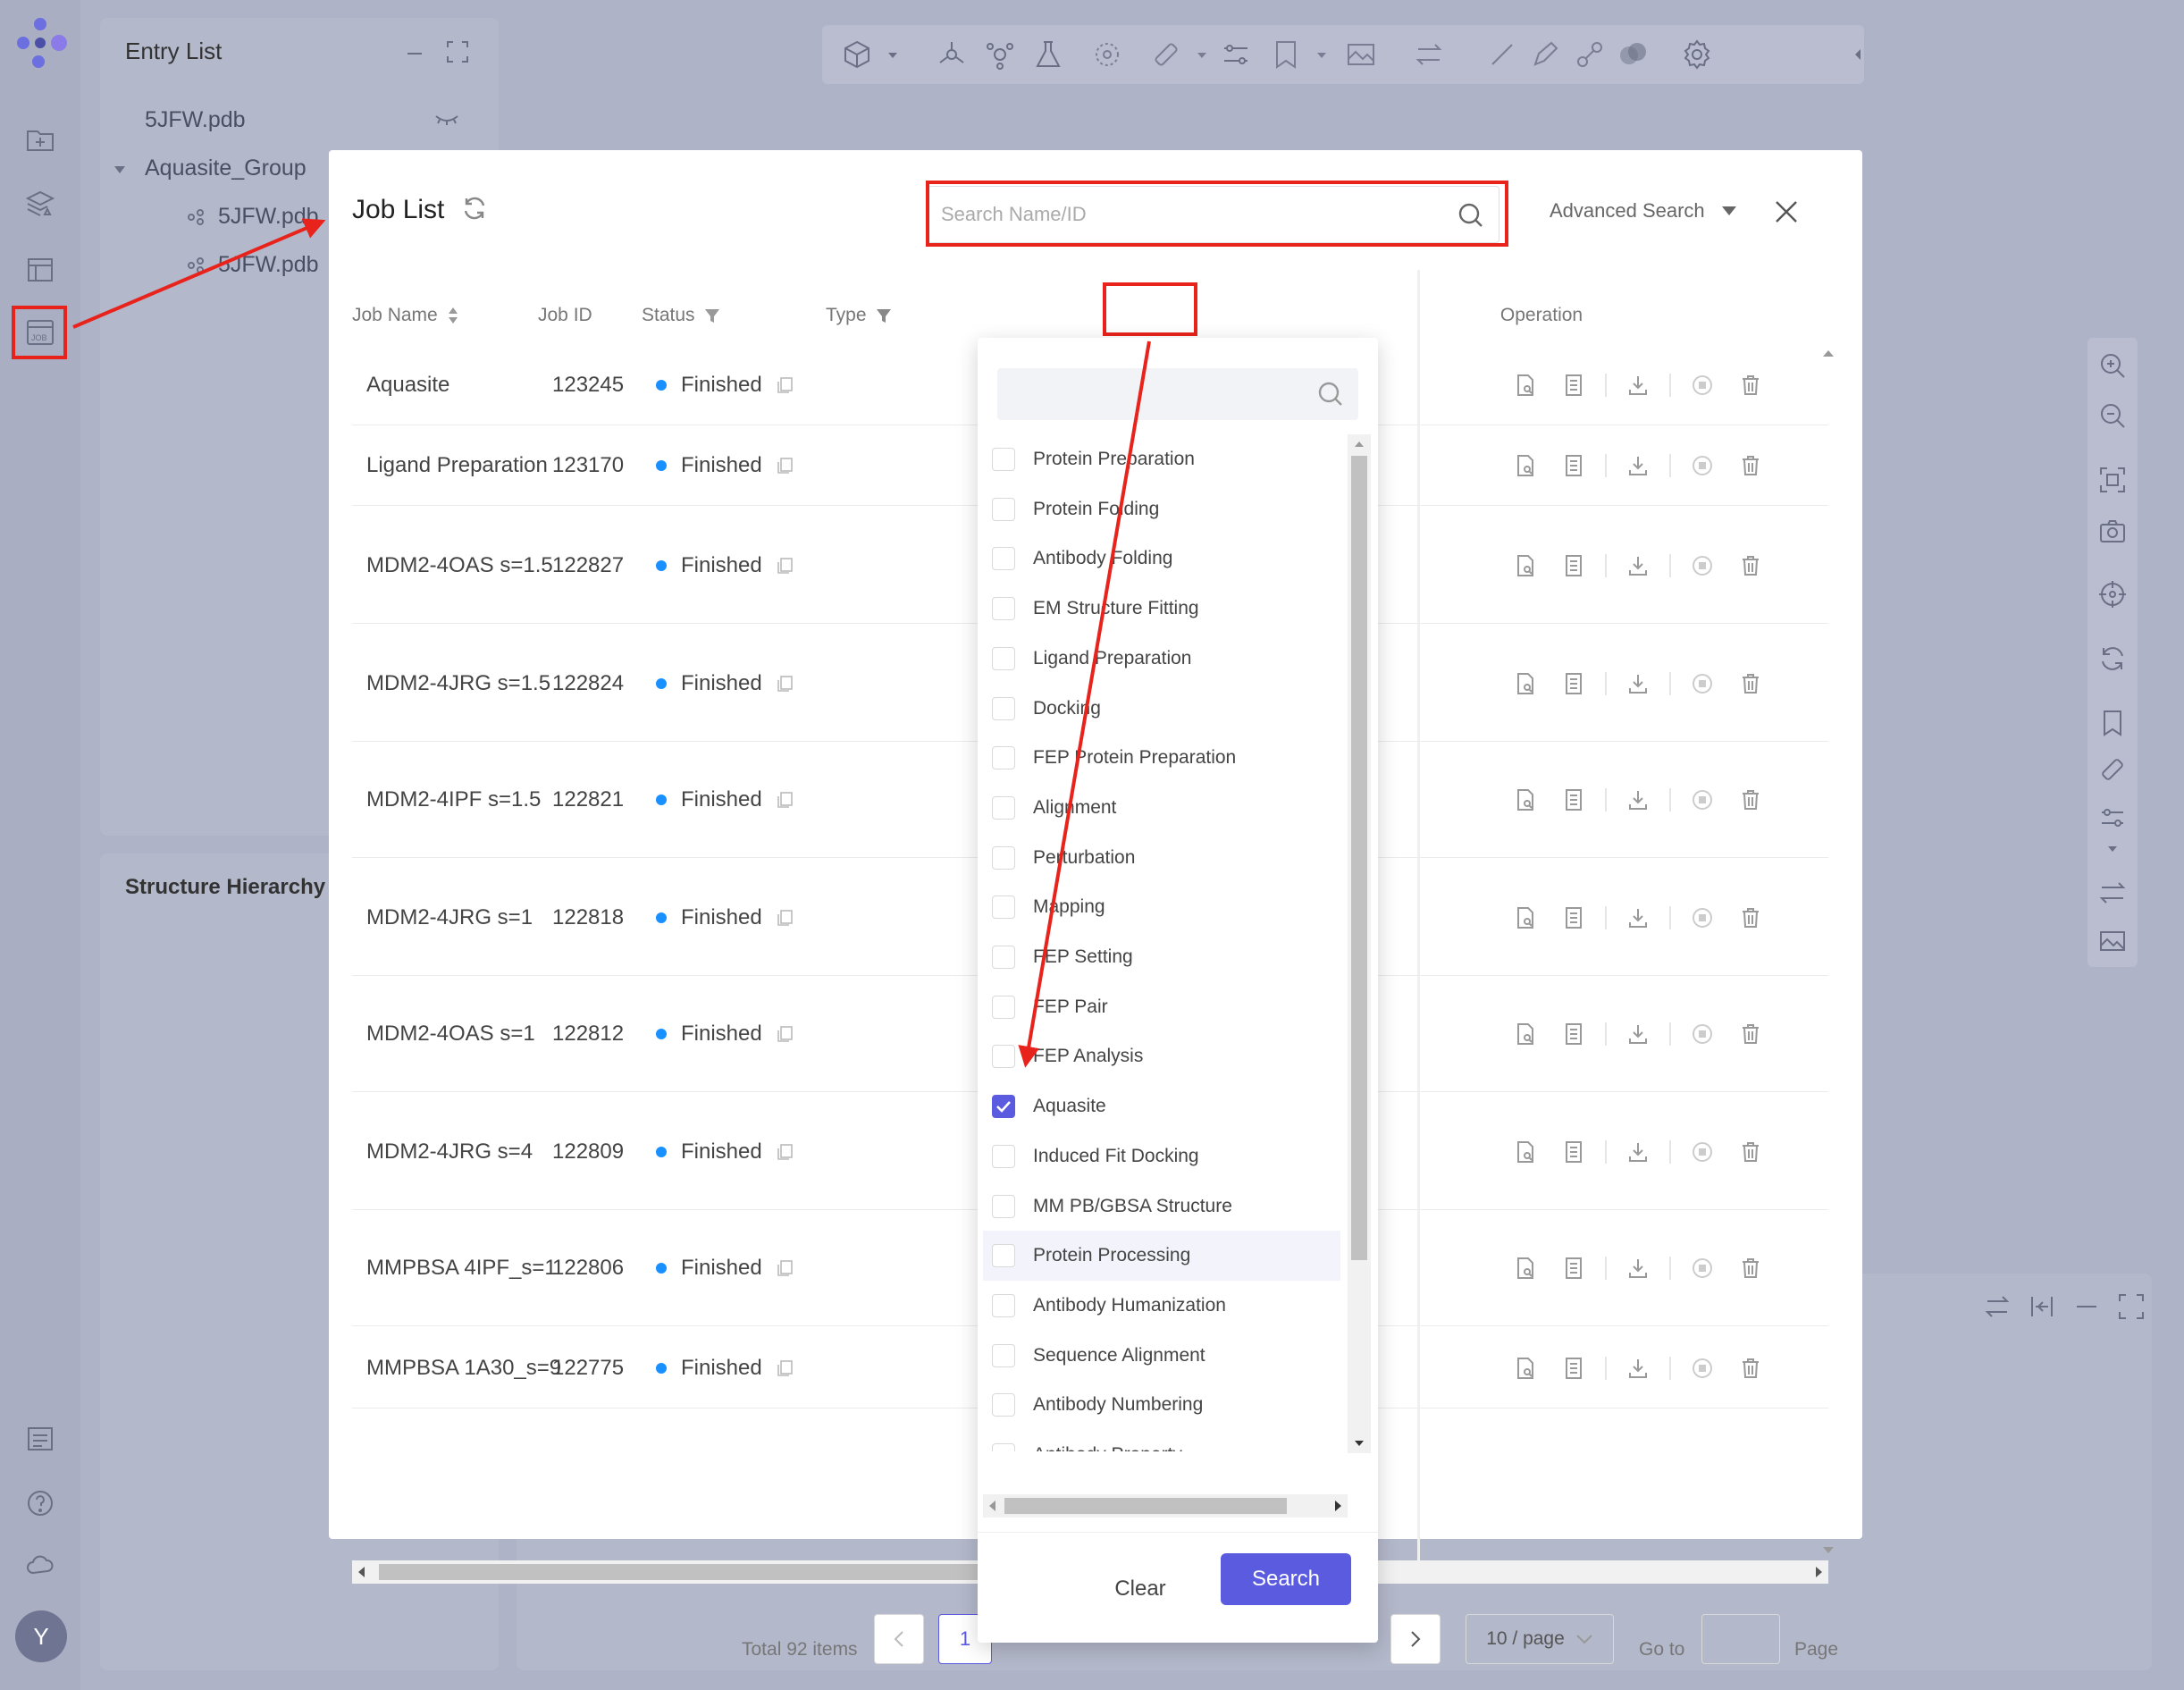 This screenshot has height=1690, width=2184. What do you see at coordinates (2112, 415) in the screenshot?
I see `zoom-out-icon` at bounding box center [2112, 415].